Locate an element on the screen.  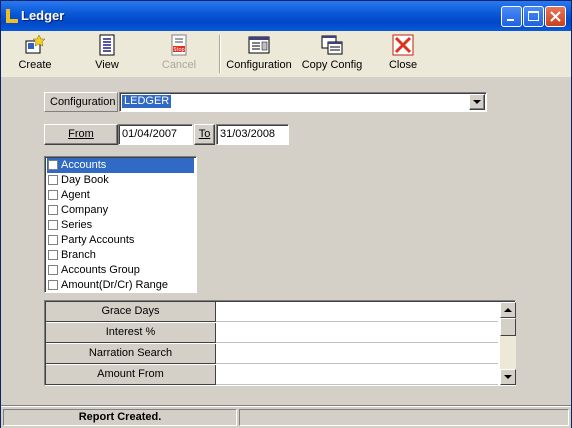
create-icon is located at coordinates (35, 44).